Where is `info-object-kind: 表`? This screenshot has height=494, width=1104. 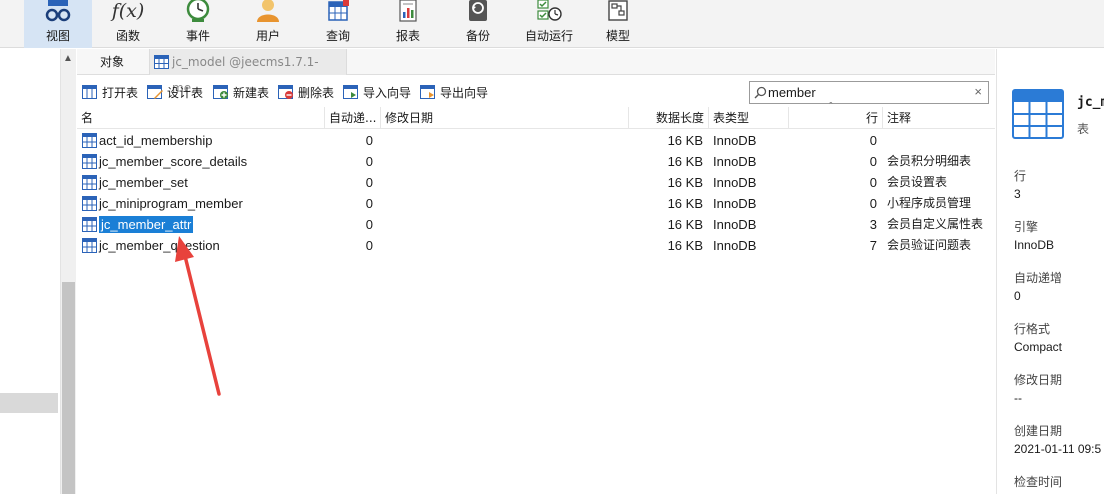 info-object-kind: 表 is located at coordinates (1083, 129).